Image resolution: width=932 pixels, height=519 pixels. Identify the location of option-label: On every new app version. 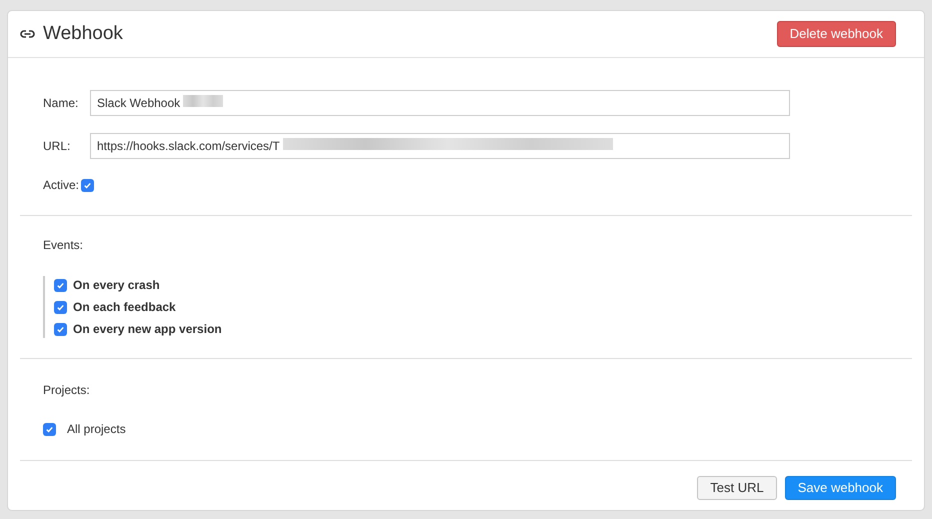
(147, 329).